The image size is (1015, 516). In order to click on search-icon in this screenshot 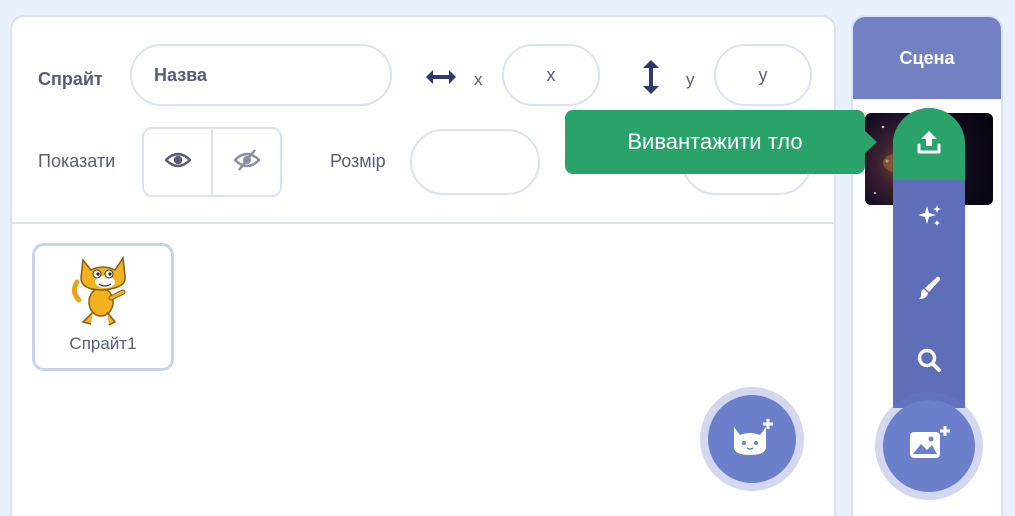, I will do `click(929, 362)`.